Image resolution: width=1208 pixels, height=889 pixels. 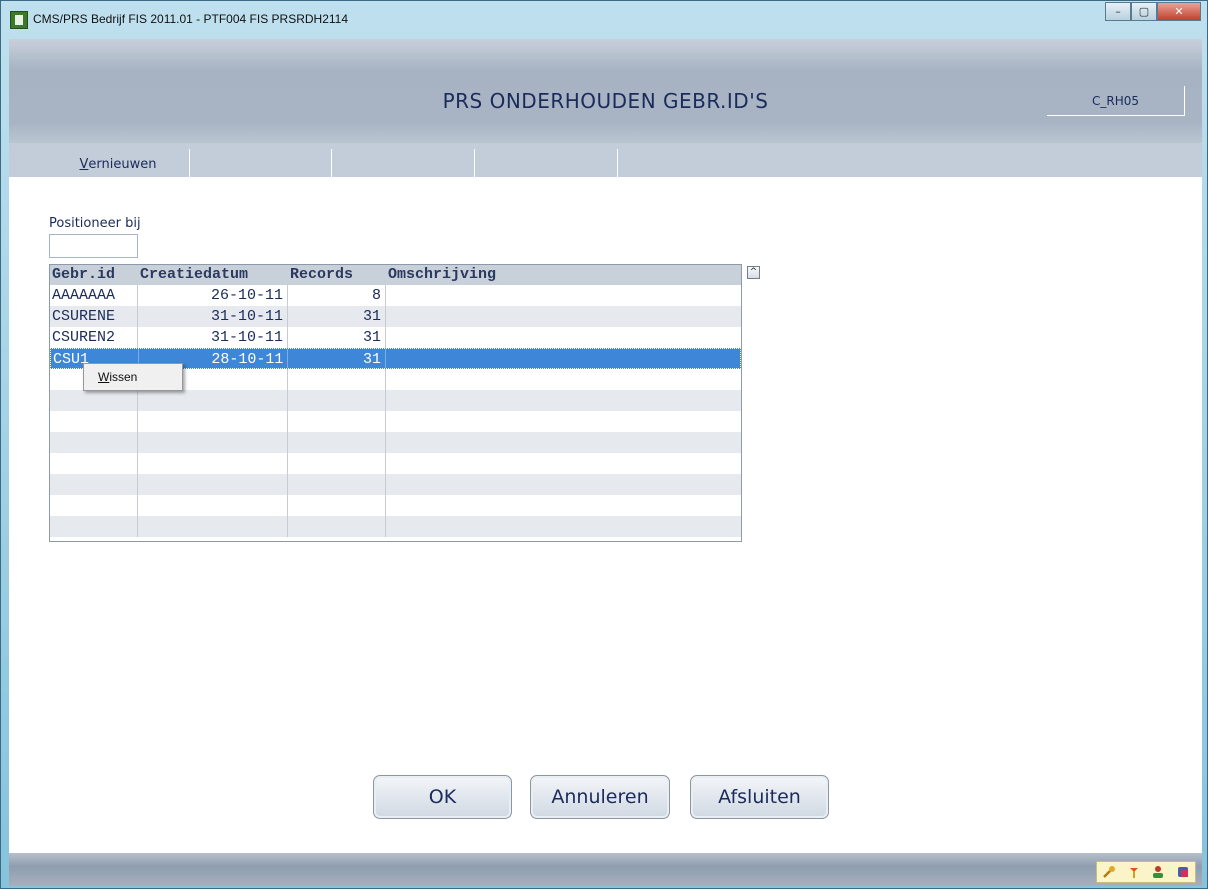 What do you see at coordinates (605, 869) in the screenshot?
I see `status-bar` at bounding box center [605, 869].